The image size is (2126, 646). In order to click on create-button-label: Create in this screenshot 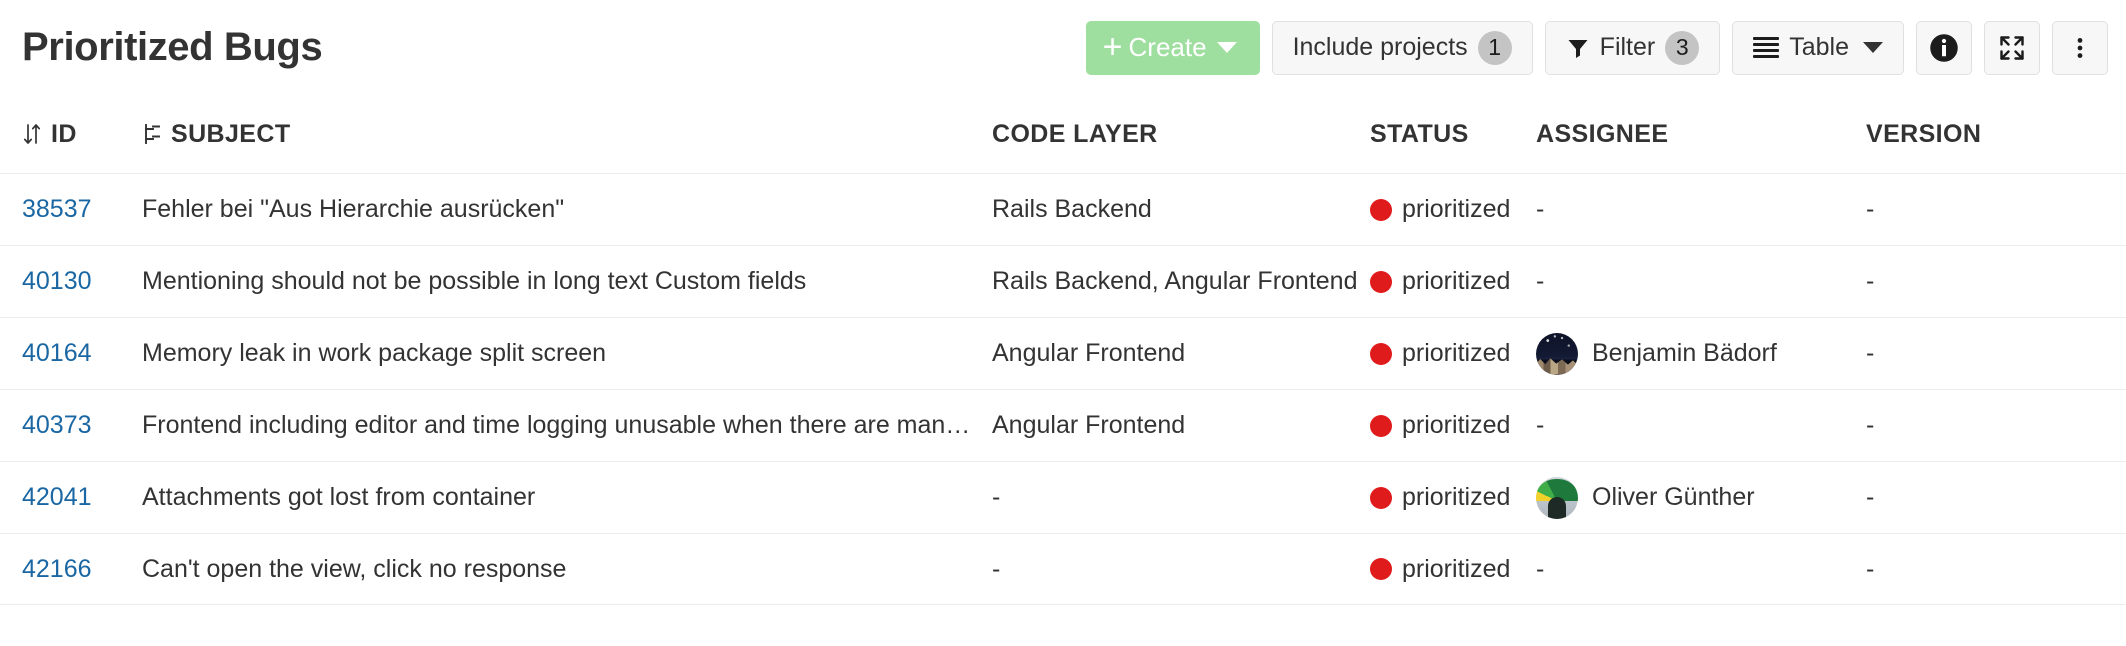, I will do `click(1167, 47)`.